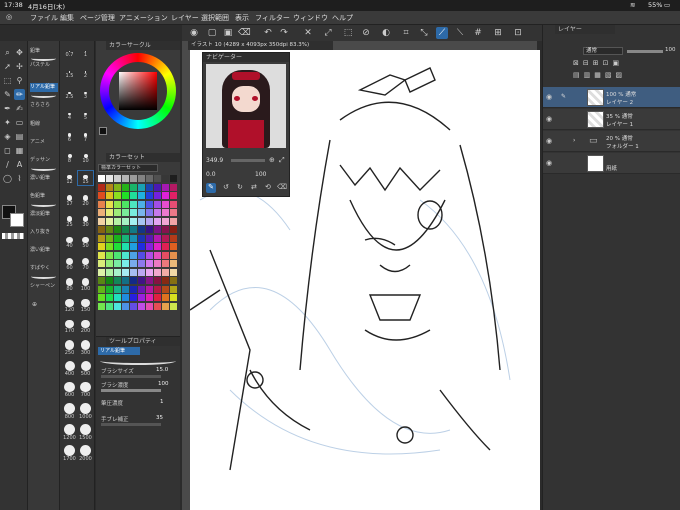 This screenshot has width=680, height=510. Describe the element at coordinates (211, 174) in the screenshot. I see `navigator-angle: 0.0` at that location.